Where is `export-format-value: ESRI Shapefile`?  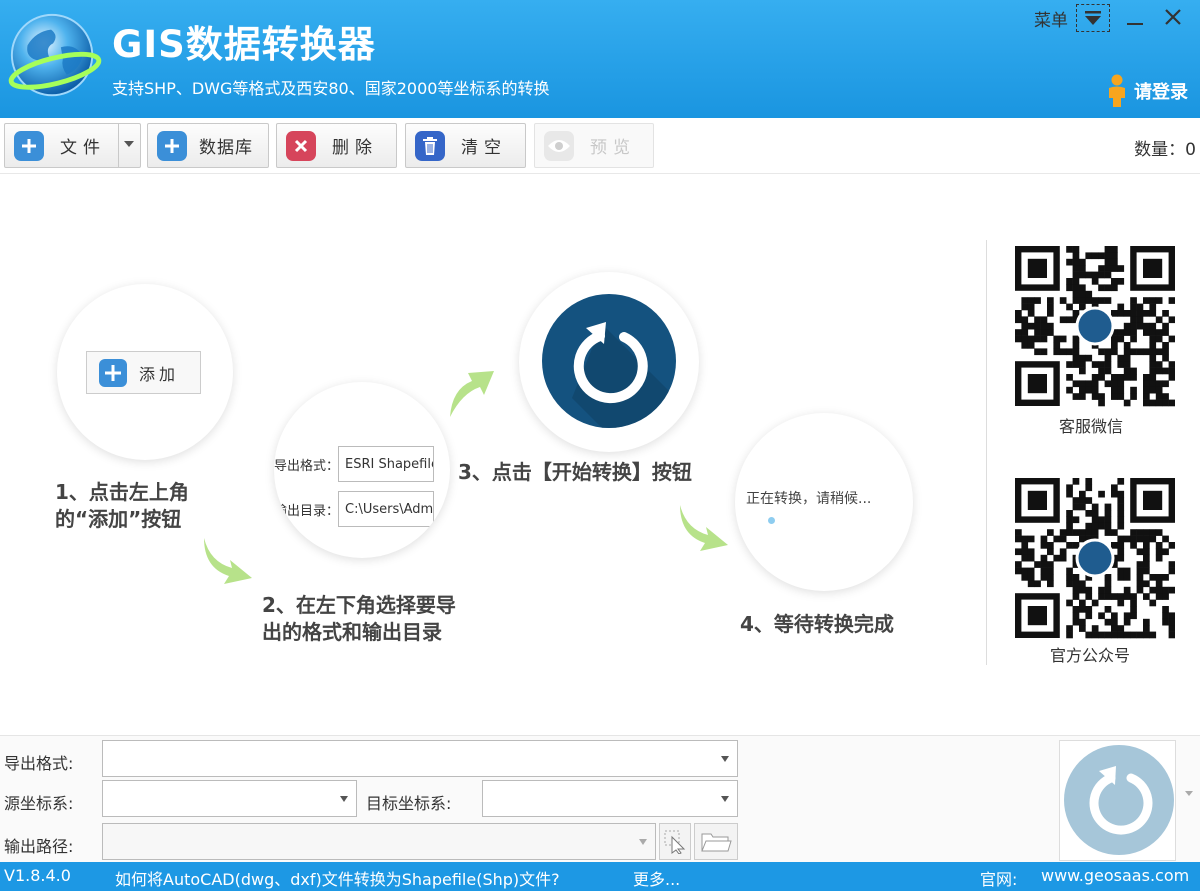 export-format-value: ESRI Shapefile is located at coordinates (386, 464).